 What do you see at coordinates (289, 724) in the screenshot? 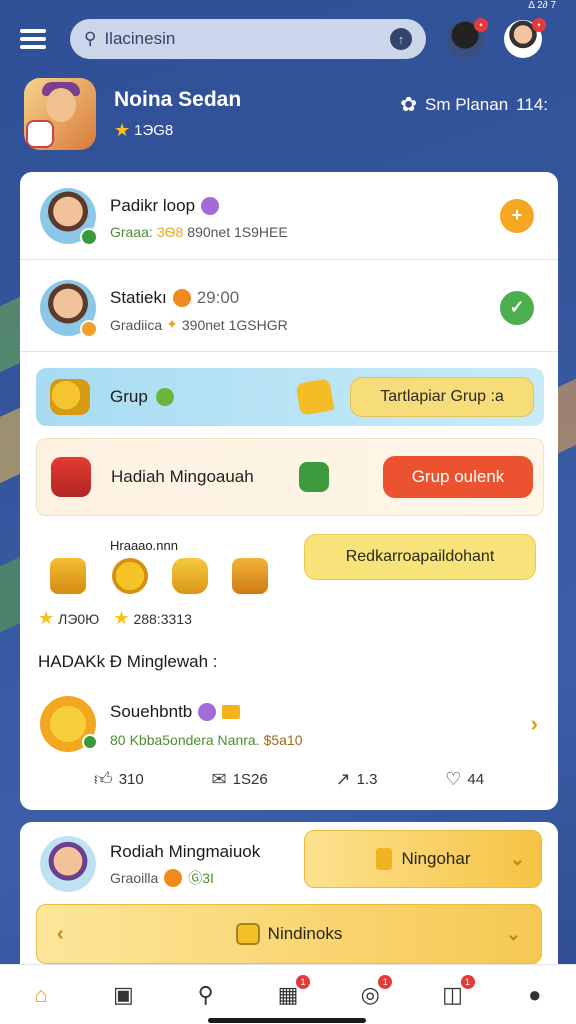
I see `featured-row: Souehbntb 80 Kbba5ondera Nanra. $5a10 ›` at bounding box center [289, 724].